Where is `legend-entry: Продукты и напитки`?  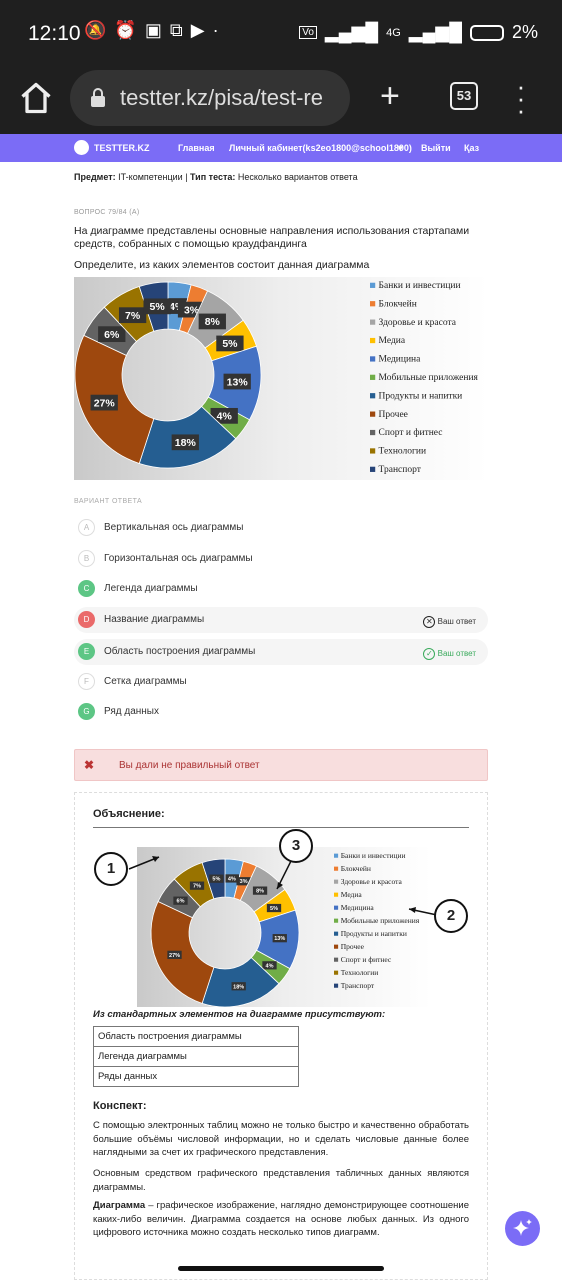 legend-entry: Продукты и напитки is located at coordinates (421, 396).